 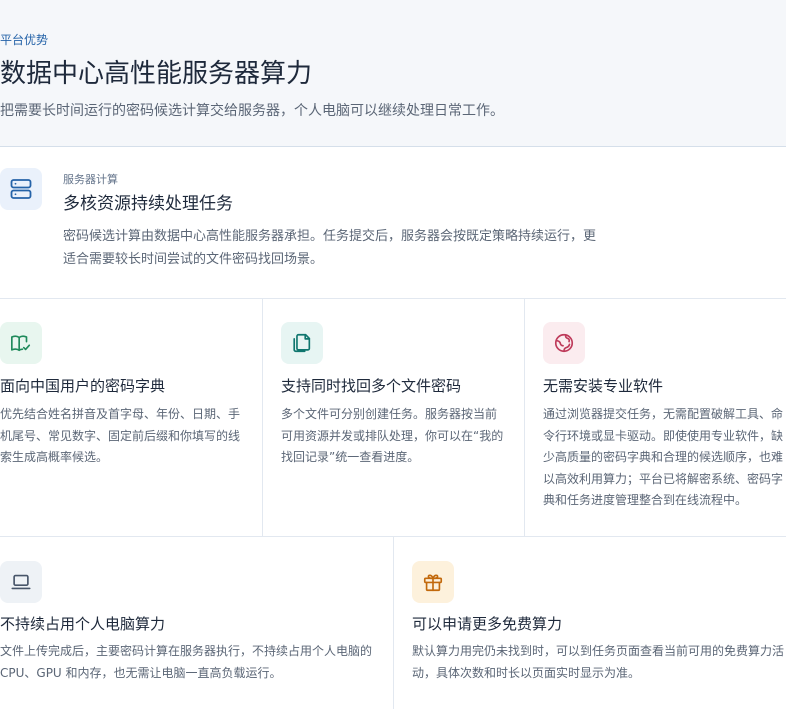 I want to click on page-title: 数据中心高性能服务器算力, so click(x=156, y=74).